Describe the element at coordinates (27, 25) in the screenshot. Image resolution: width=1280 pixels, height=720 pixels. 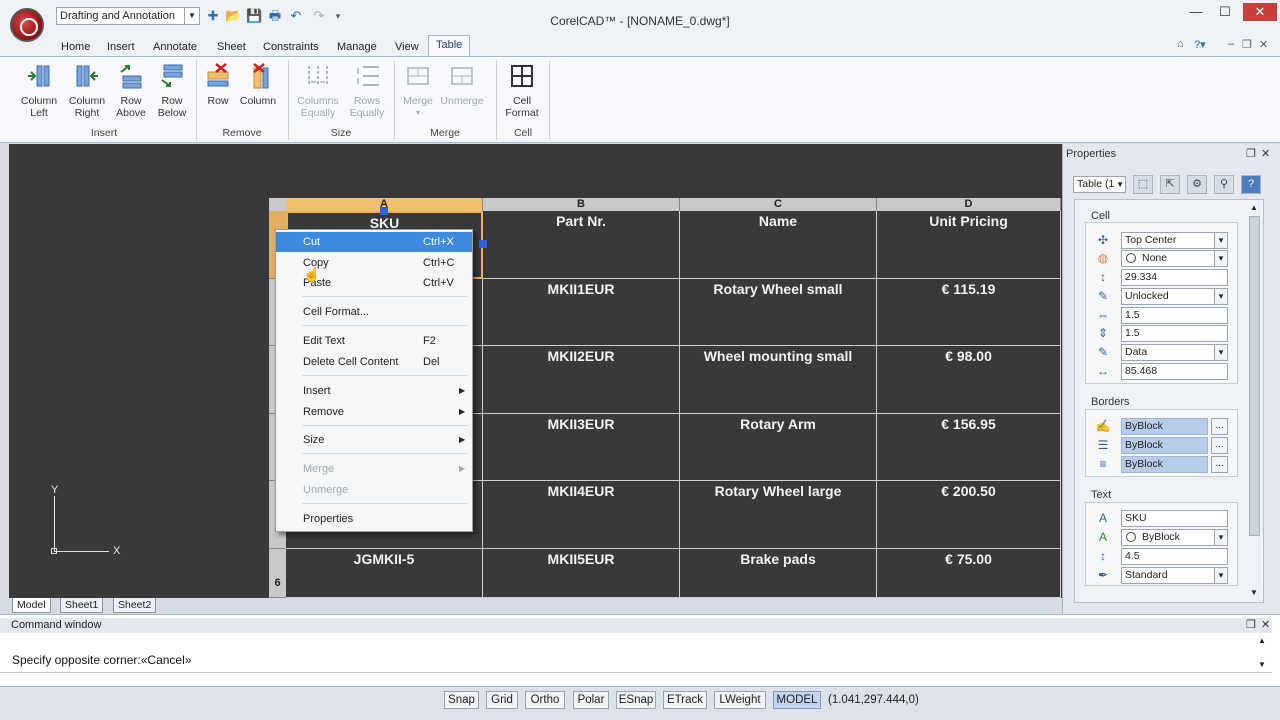
I see `app-logo-icon` at that location.